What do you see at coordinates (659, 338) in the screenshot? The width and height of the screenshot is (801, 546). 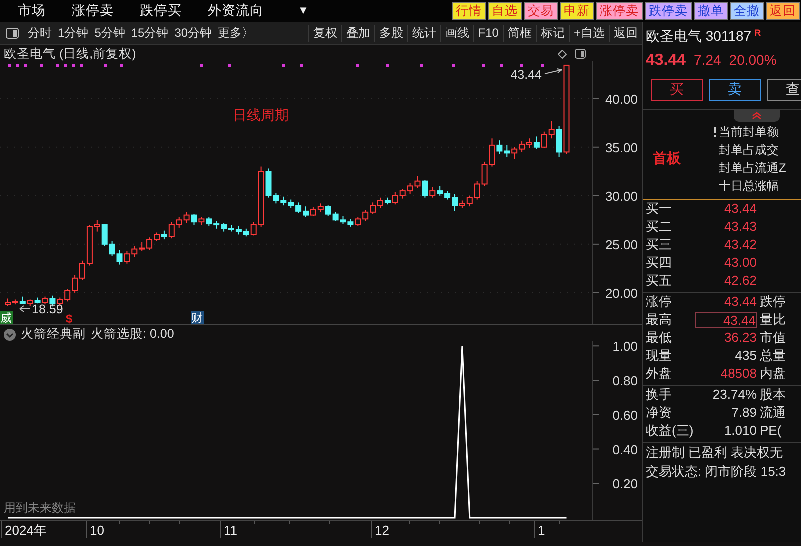 I see `stat-label: 最低` at bounding box center [659, 338].